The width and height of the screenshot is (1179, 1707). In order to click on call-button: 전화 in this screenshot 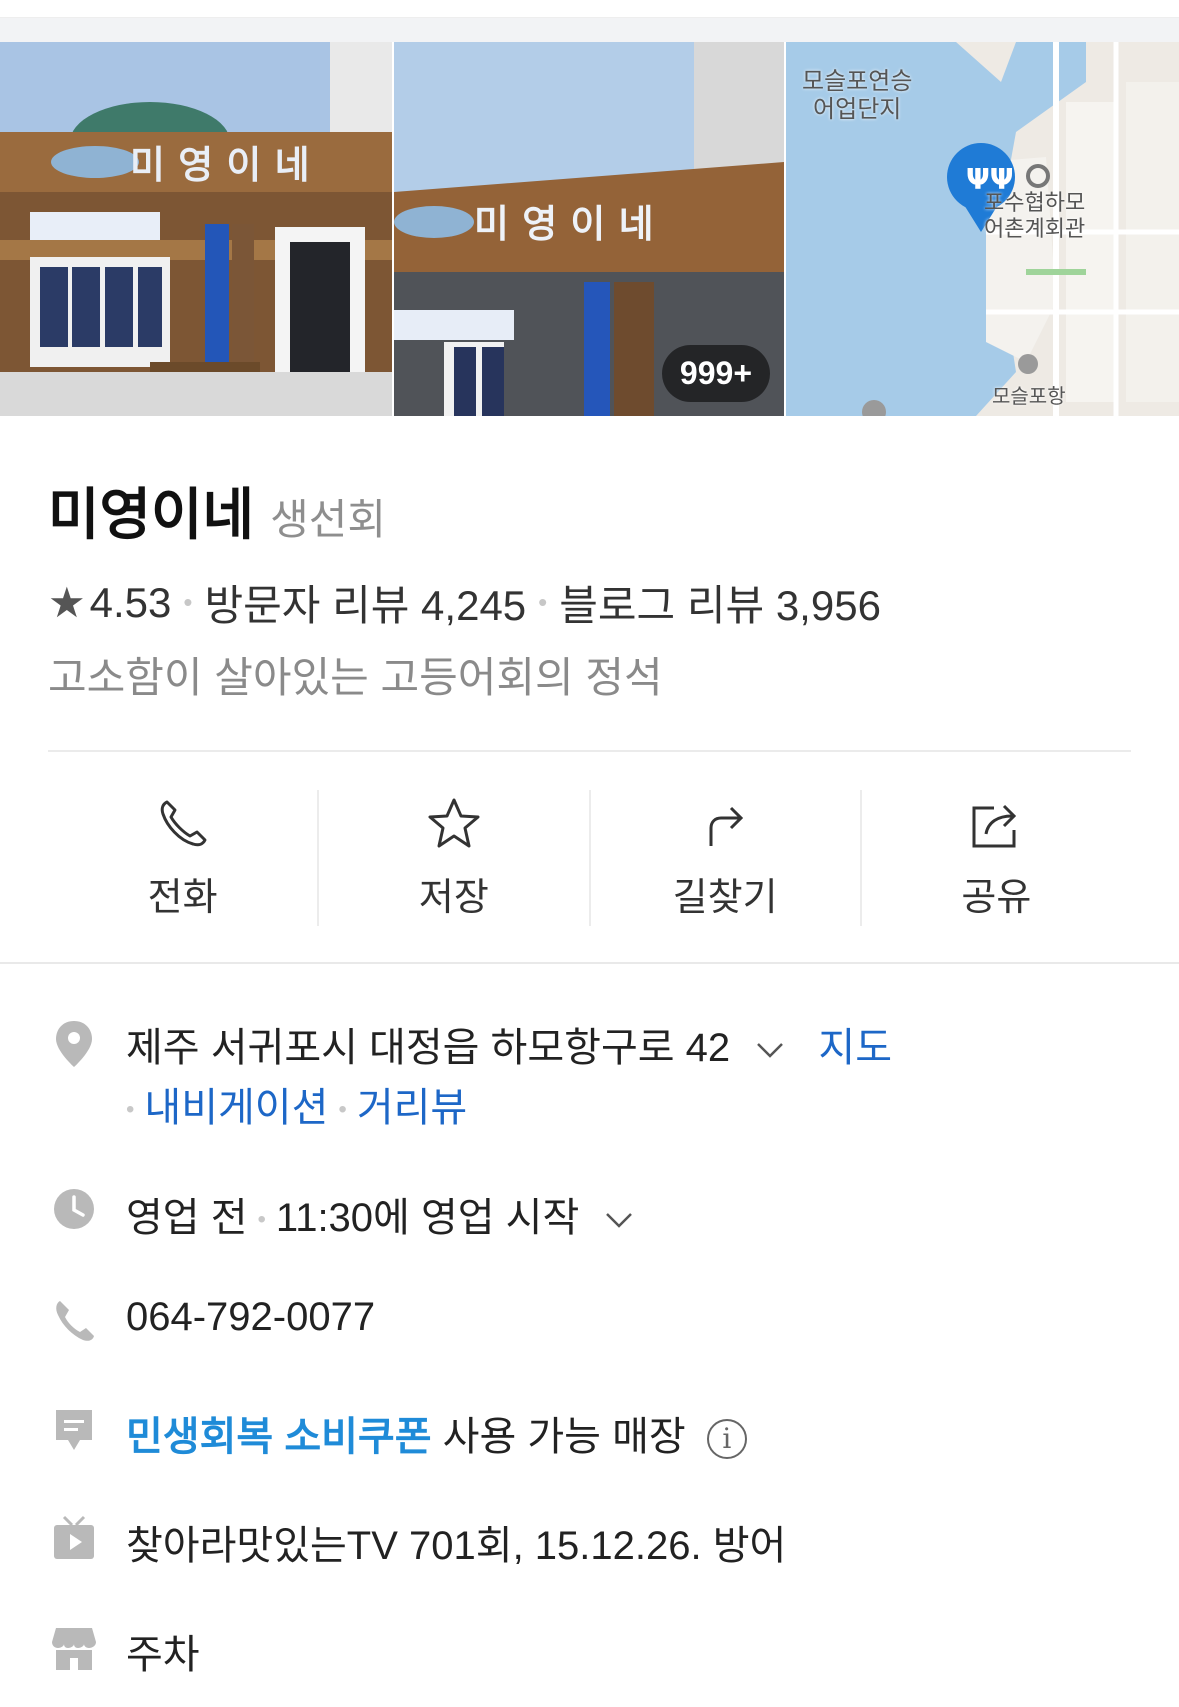, I will do `click(184, 858)`.